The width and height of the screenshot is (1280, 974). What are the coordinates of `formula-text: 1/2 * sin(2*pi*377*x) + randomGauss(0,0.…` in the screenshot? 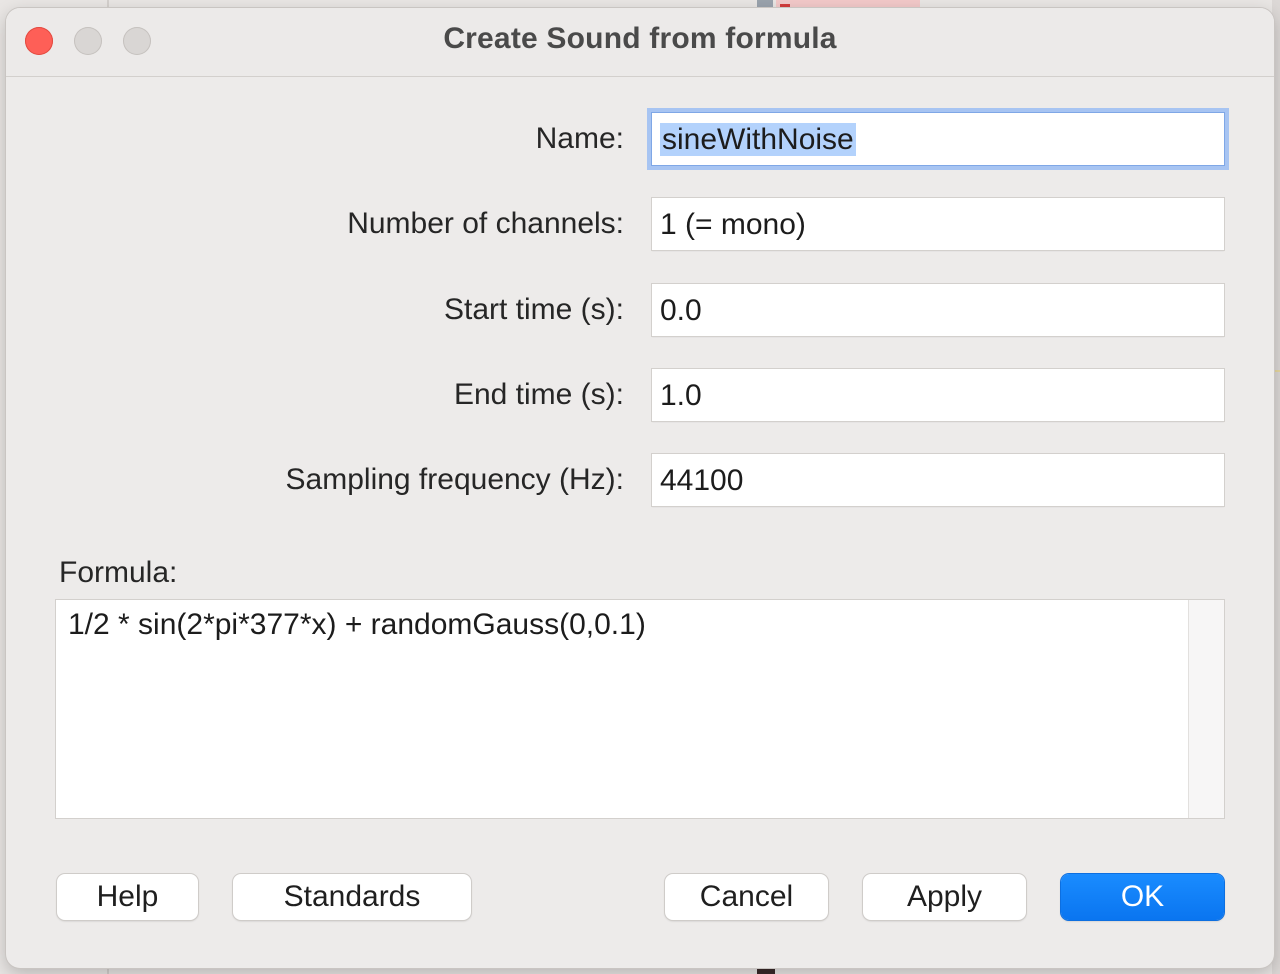 It's located at (357, 624).